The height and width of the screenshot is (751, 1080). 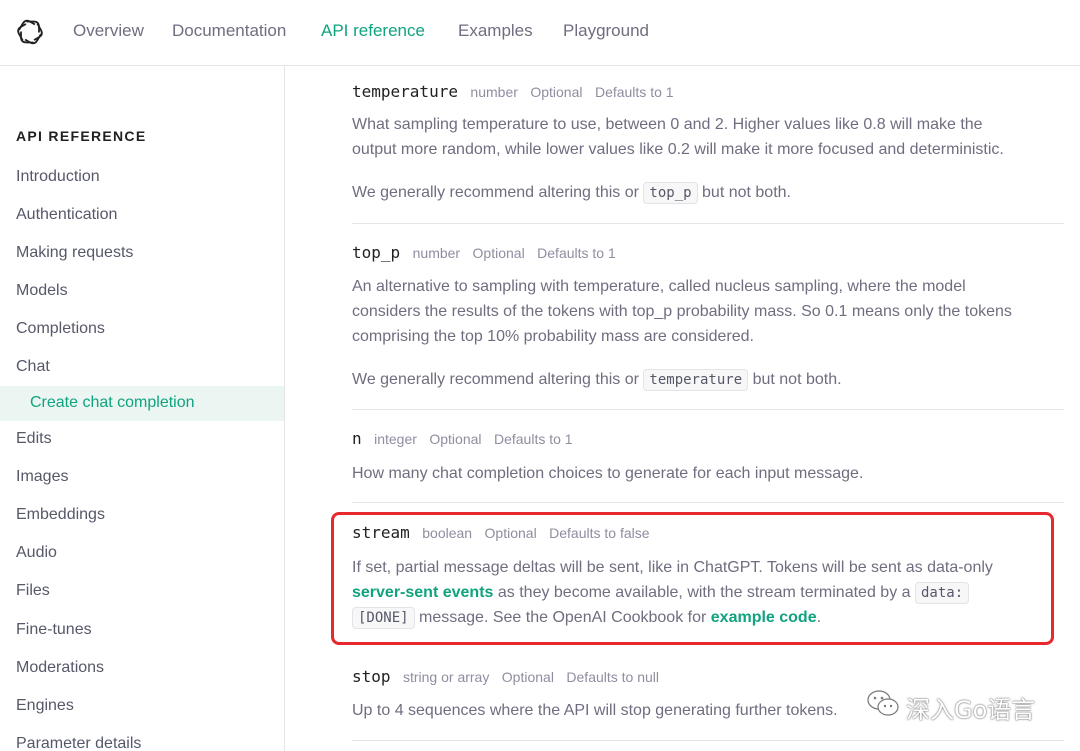 I want to click on watermark-text: 深入Go语言, so click(x=971, y=710).